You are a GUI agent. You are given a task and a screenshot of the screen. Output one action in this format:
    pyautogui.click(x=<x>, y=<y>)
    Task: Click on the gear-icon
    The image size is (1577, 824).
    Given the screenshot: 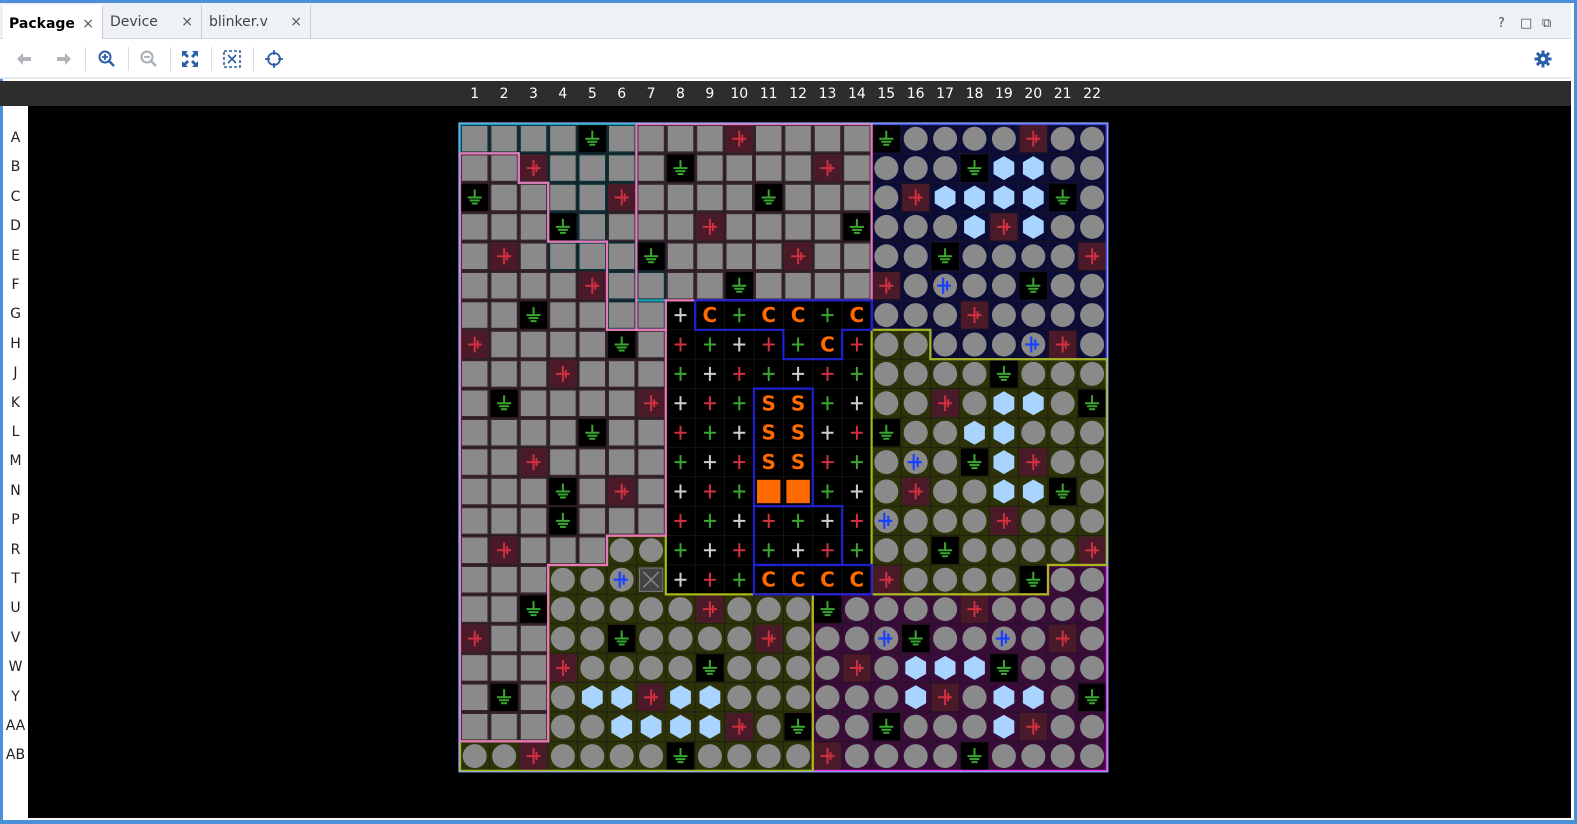 What is the action you would take?
    pyautogui.click(x=1543, y=59)
    